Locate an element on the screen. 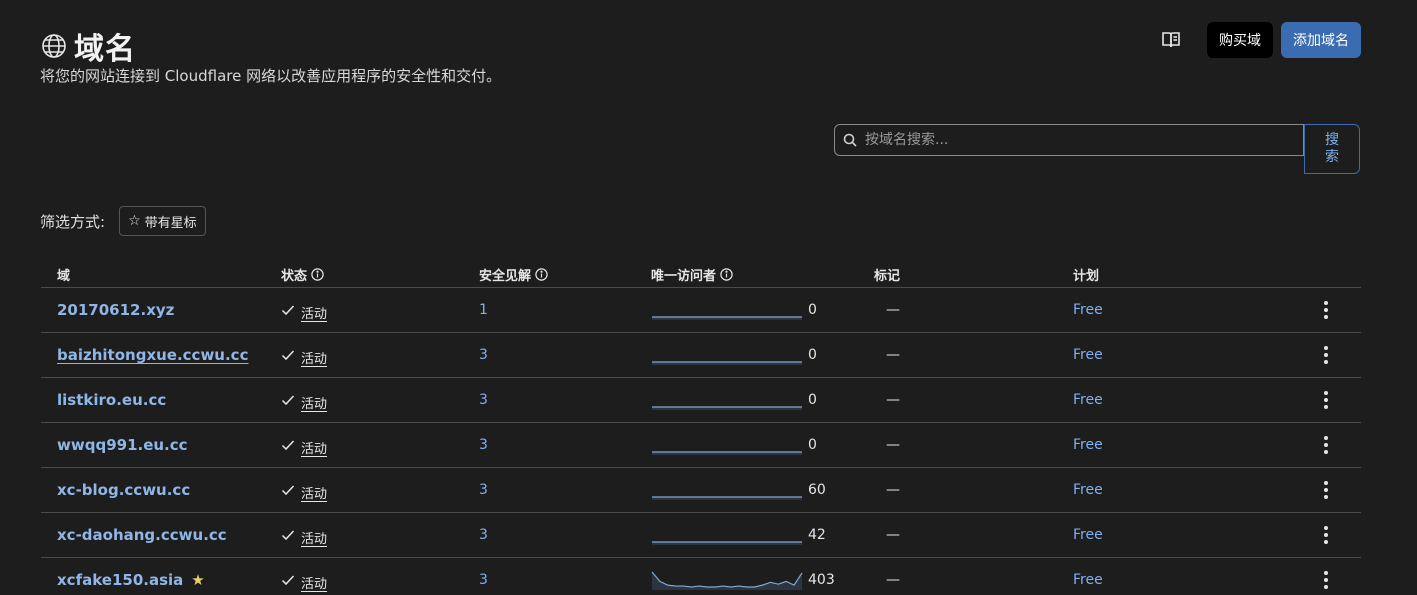  page-title: 域名 is located at coordinates (105, 49).